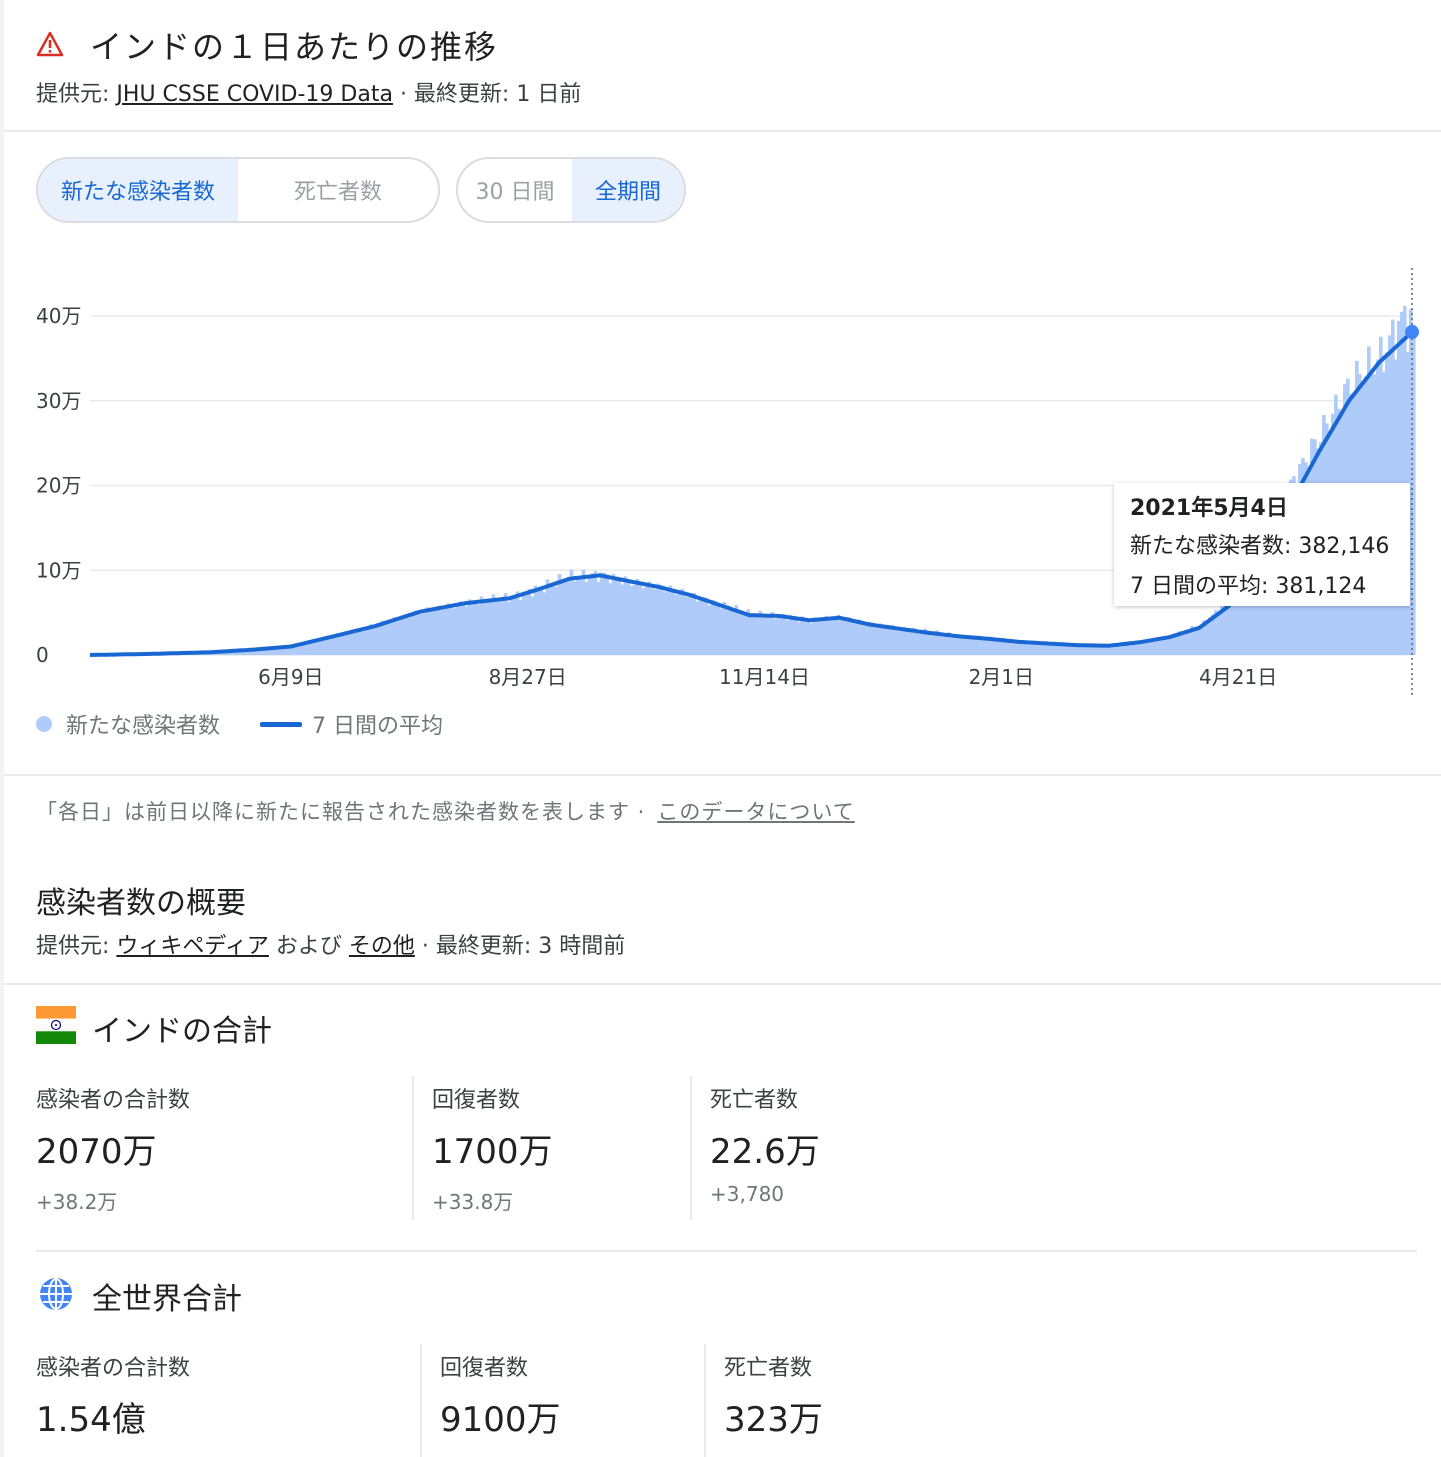 Image resolution: width=1441 pixels, height=1457 pixels. Describe the element at coordinates (382, 946) in the screenshot. I see `source-link-others: その他` at that location.